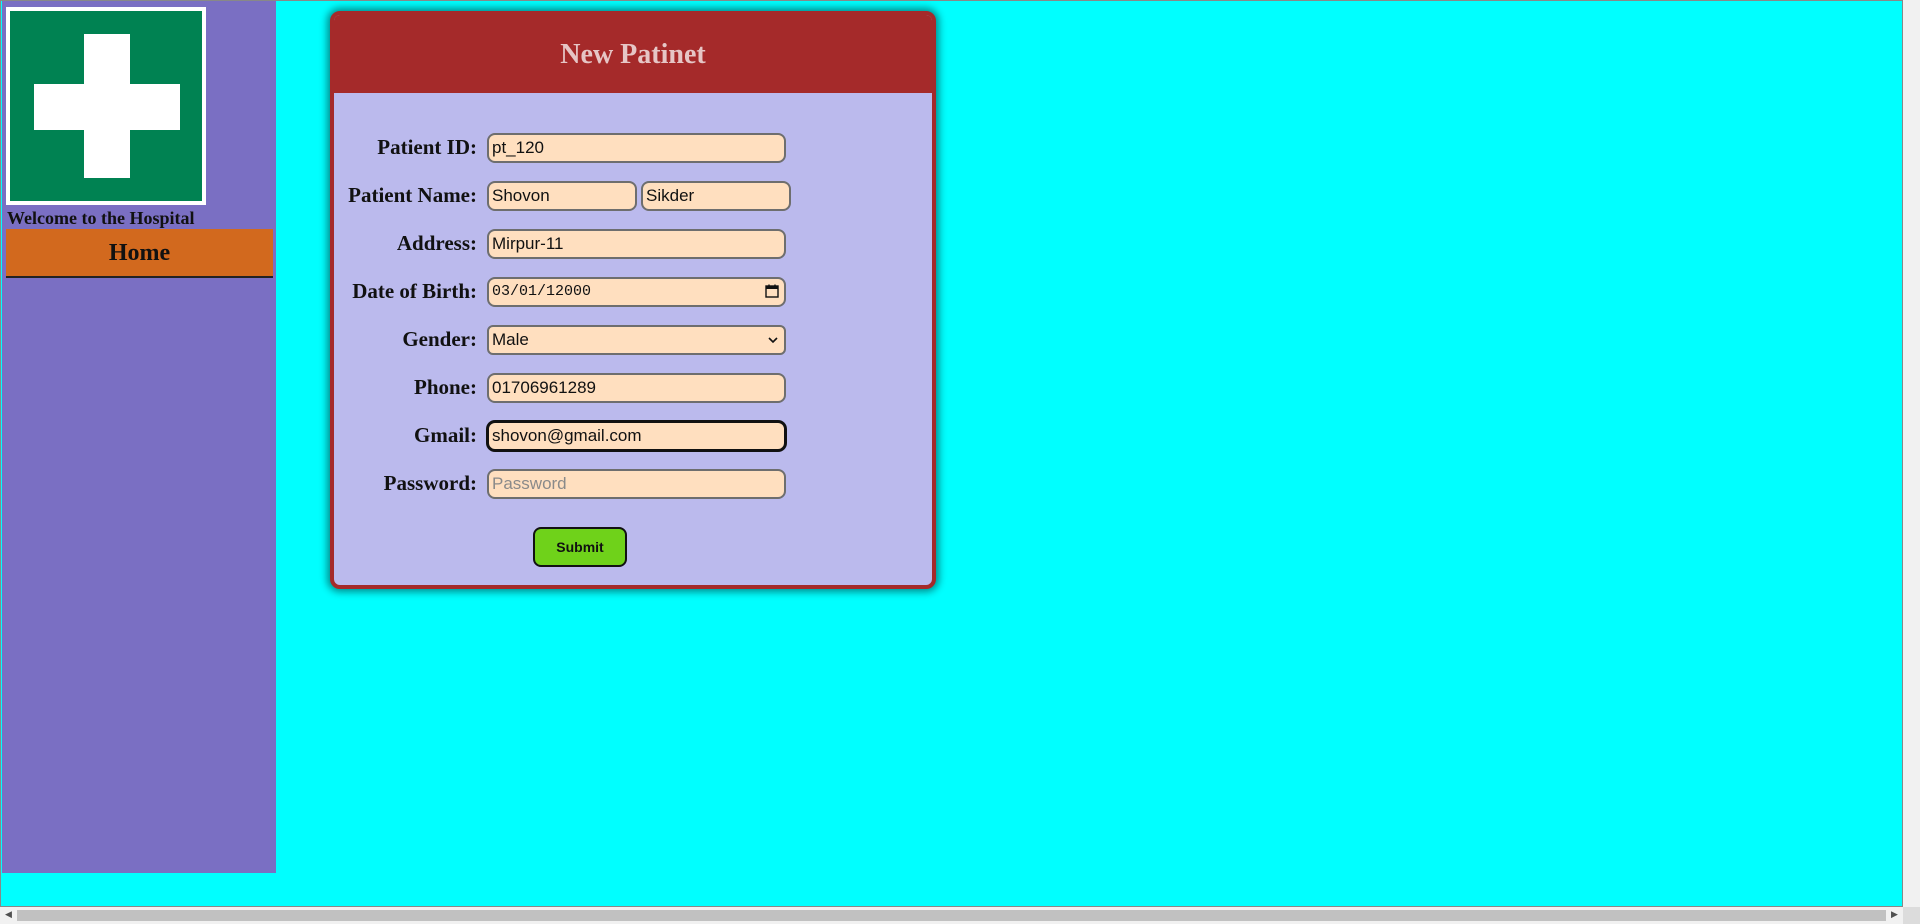  What do you see at coordinates (542, 291) in the screenshot?
I see `dob-value: 03/01/12000` at bounding box center [542, 291].